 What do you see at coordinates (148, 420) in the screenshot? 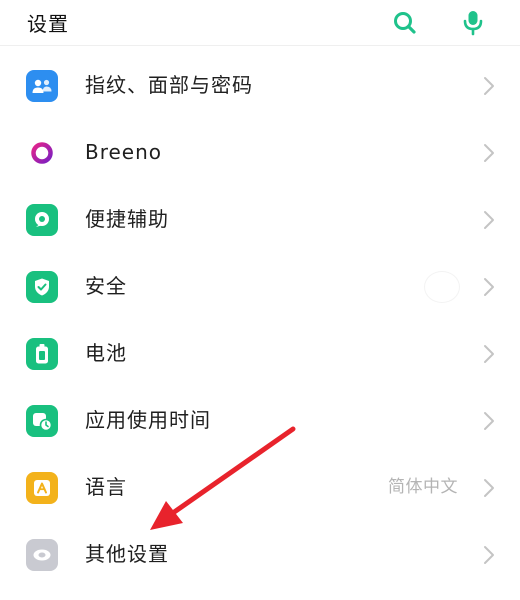
I see `settings-item-label: 应用使用时间` at bounding box center [148, 420].